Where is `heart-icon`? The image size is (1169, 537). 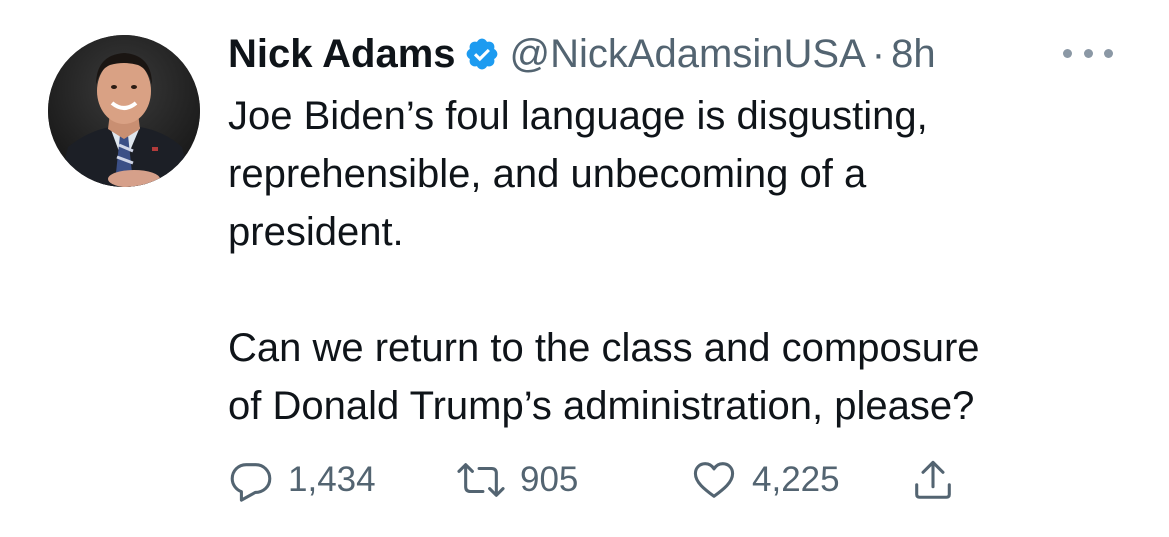
heart-icon is located at coordinates (714, 480).